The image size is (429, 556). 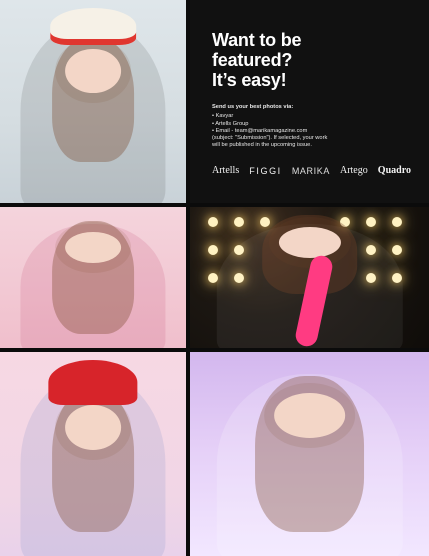 I want to click on featured-headline: Want to be featured? It’s easy!, so click(x=257, y=60).